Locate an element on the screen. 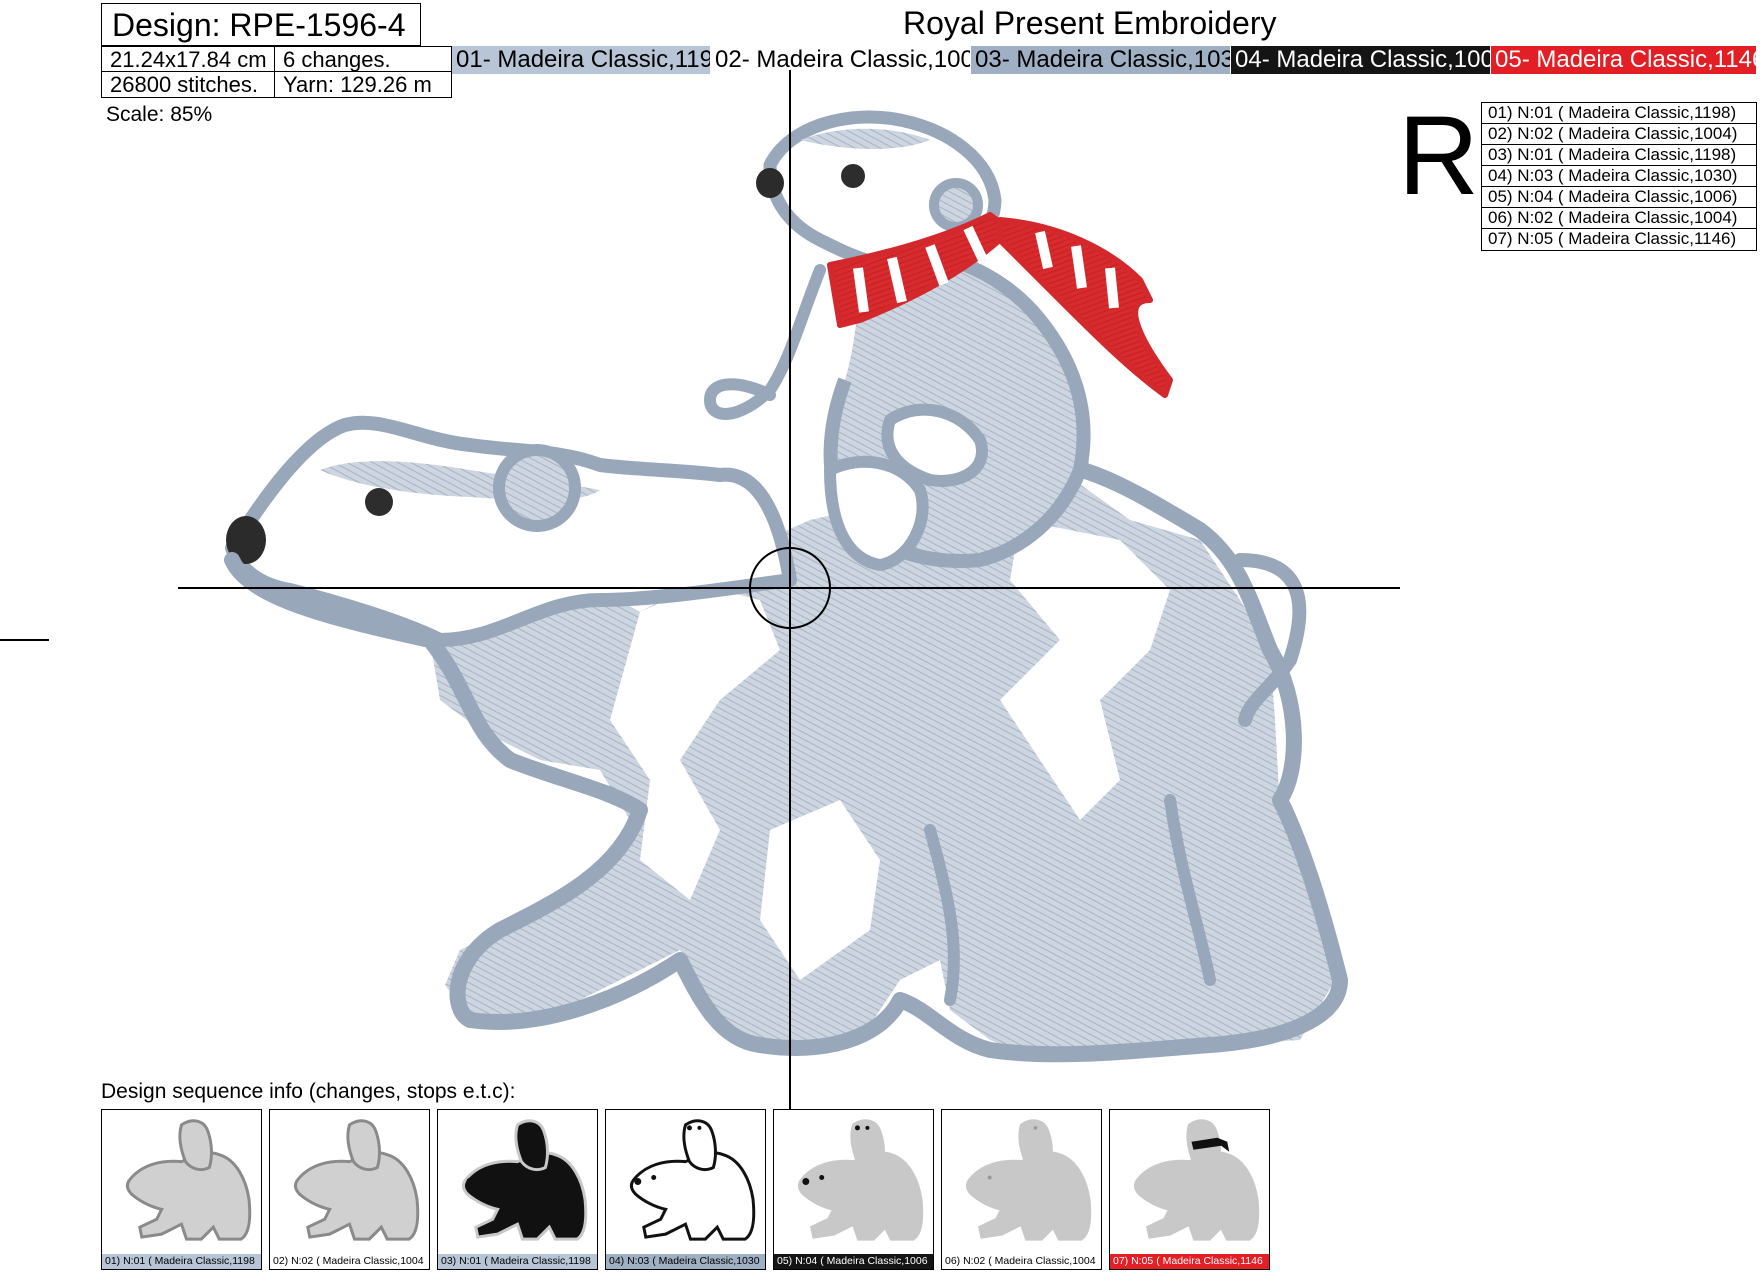  thumbnail-label: 03) N:01 ( Madeira Classic,1198 is located at coordinates (517, 1261).